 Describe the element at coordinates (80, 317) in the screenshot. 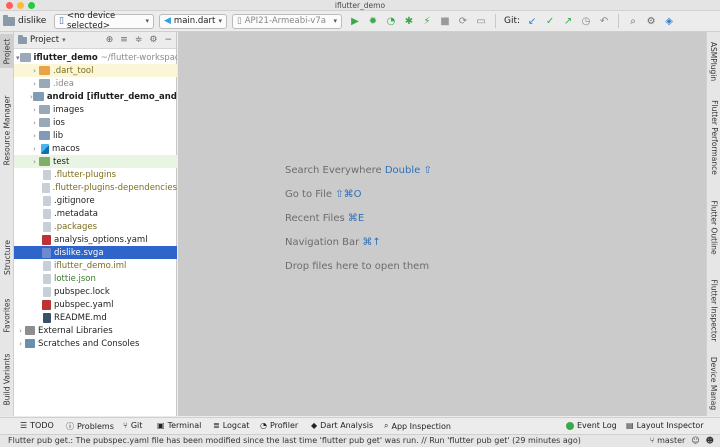

I see `tree-item-label: README.md` at that location.